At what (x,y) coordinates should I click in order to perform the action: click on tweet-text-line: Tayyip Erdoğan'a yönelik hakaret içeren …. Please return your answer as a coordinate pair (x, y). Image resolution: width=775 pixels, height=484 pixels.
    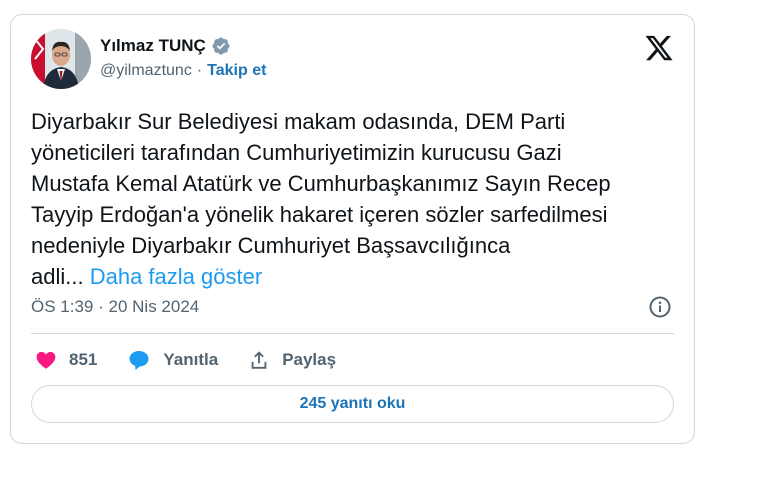
    Looking at the image, I should click on (319, 214).